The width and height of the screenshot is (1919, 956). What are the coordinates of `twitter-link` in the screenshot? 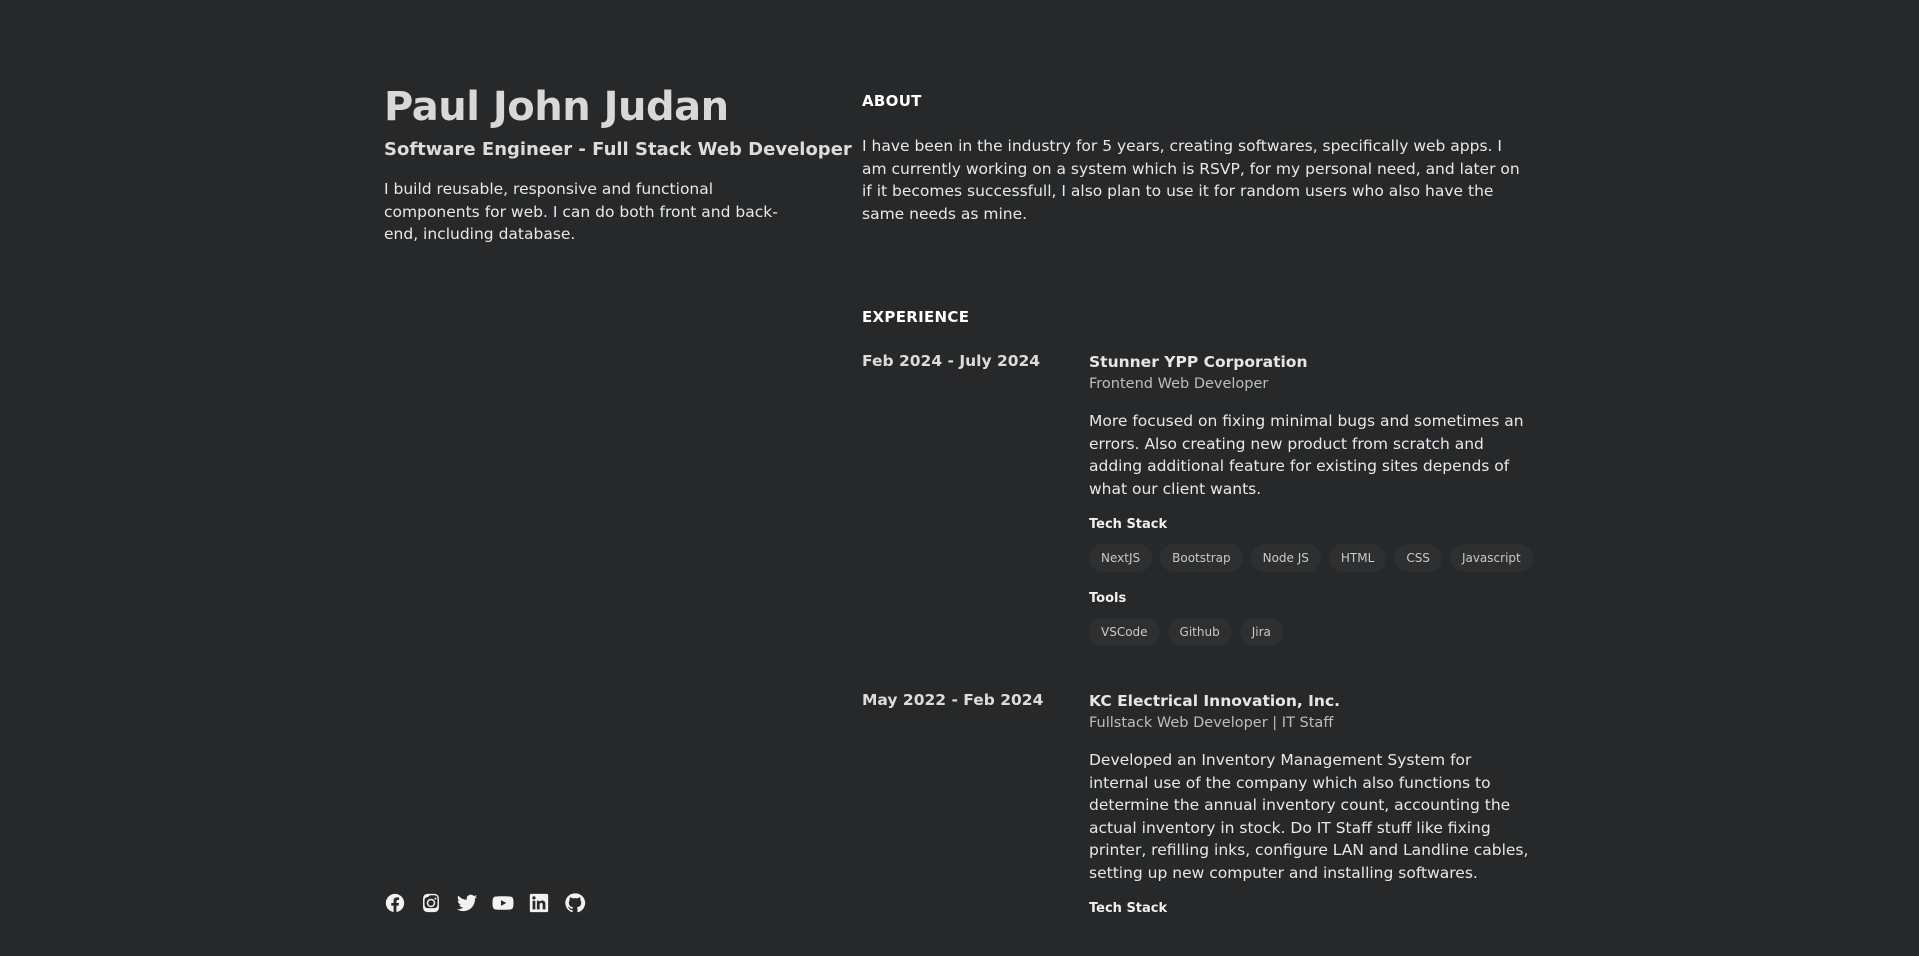 It's located at (467, 903).